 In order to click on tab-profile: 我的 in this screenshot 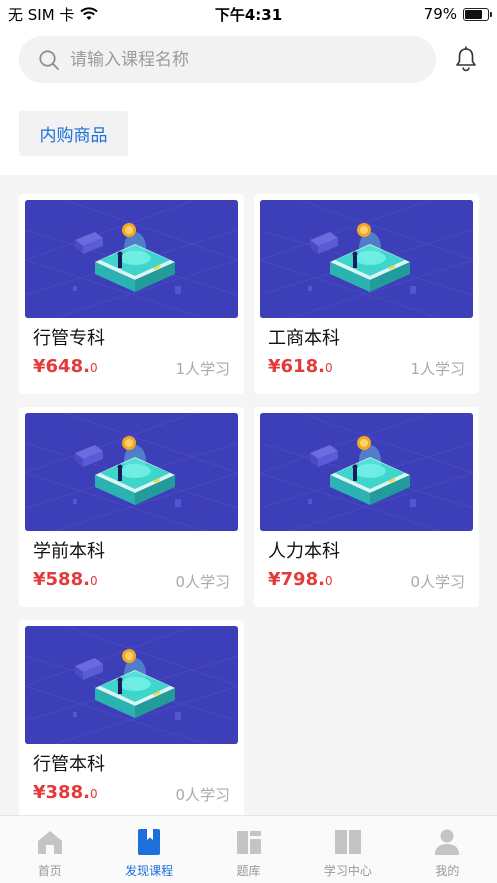, I will do `click(447, 849)`.